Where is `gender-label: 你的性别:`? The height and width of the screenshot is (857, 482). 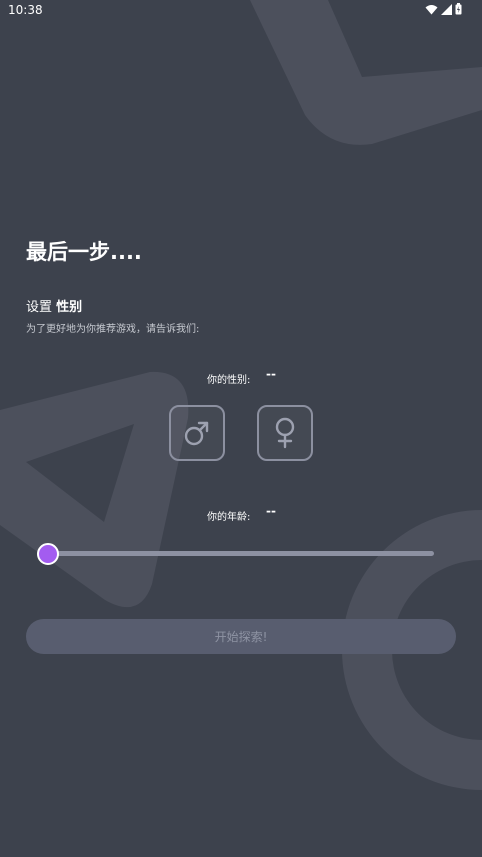 gender-label: 你的性别: is located at coordinates (229, 380).